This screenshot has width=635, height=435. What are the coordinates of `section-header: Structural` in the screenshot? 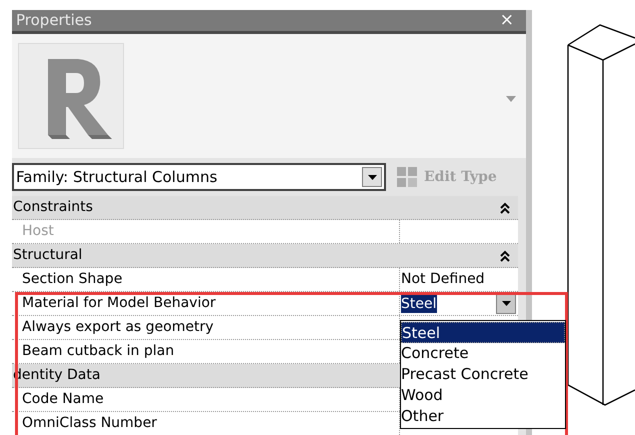 It's located at (265, 256).